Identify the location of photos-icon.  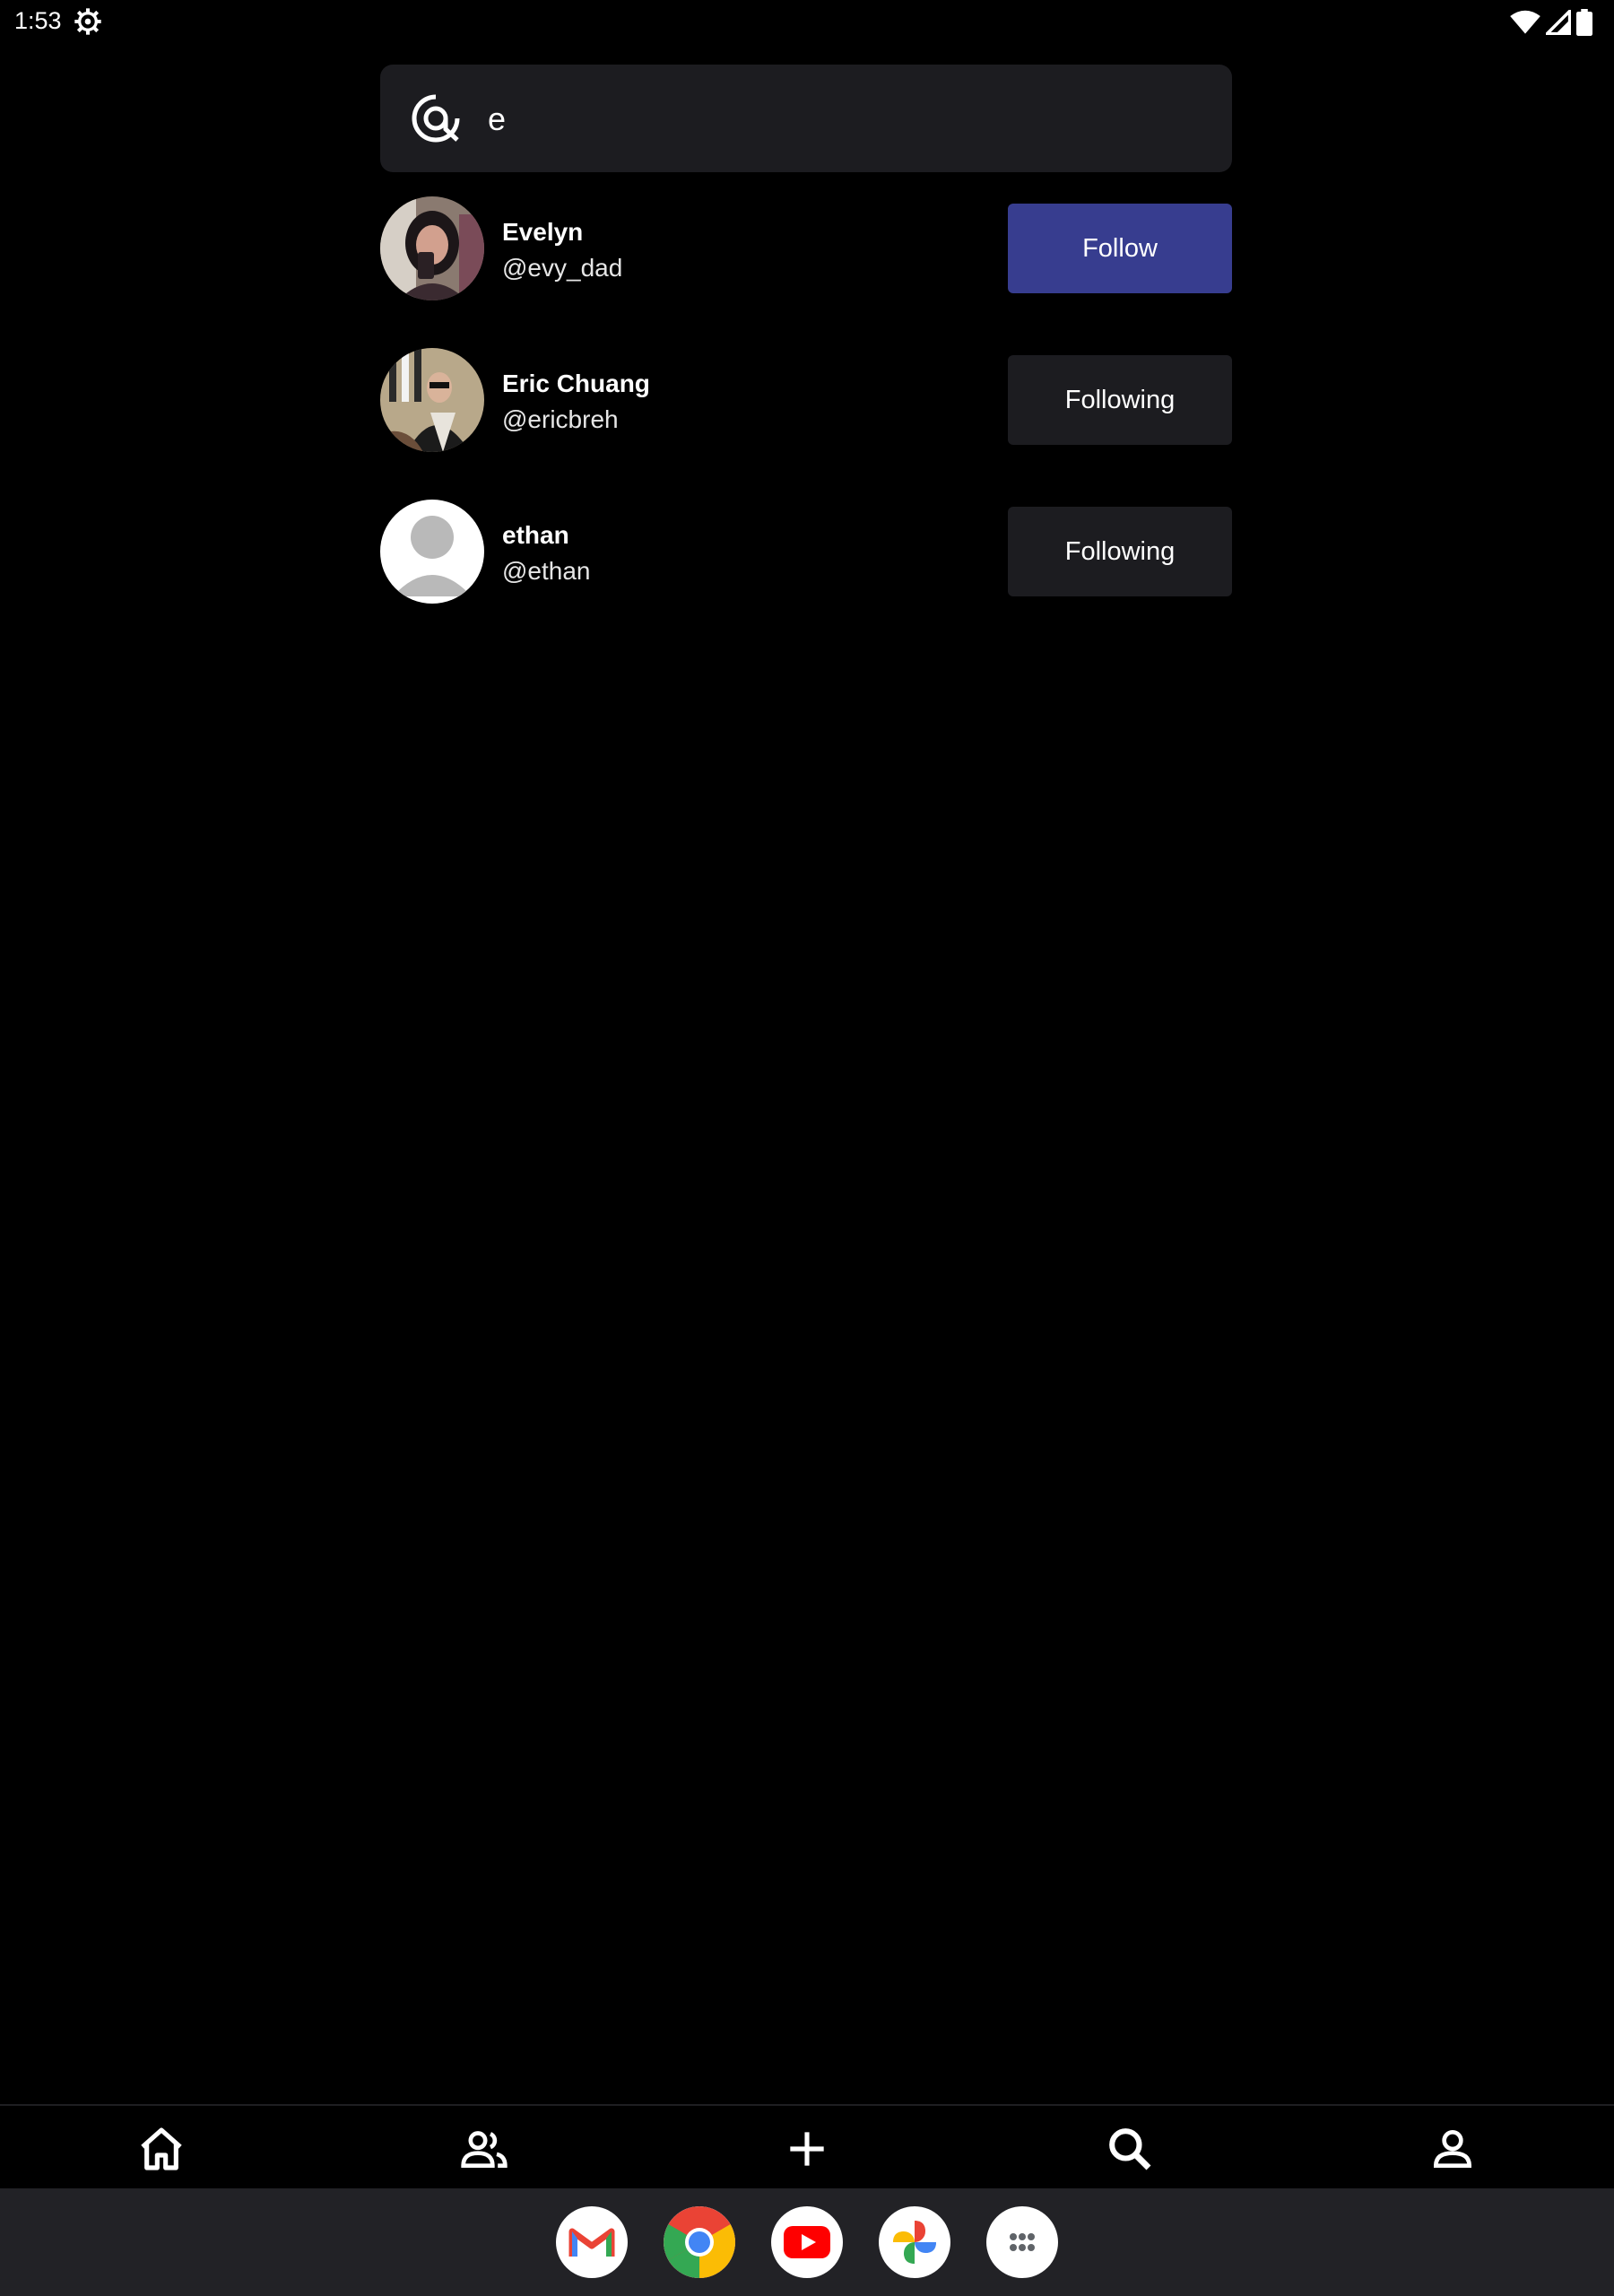
(914, 2242).